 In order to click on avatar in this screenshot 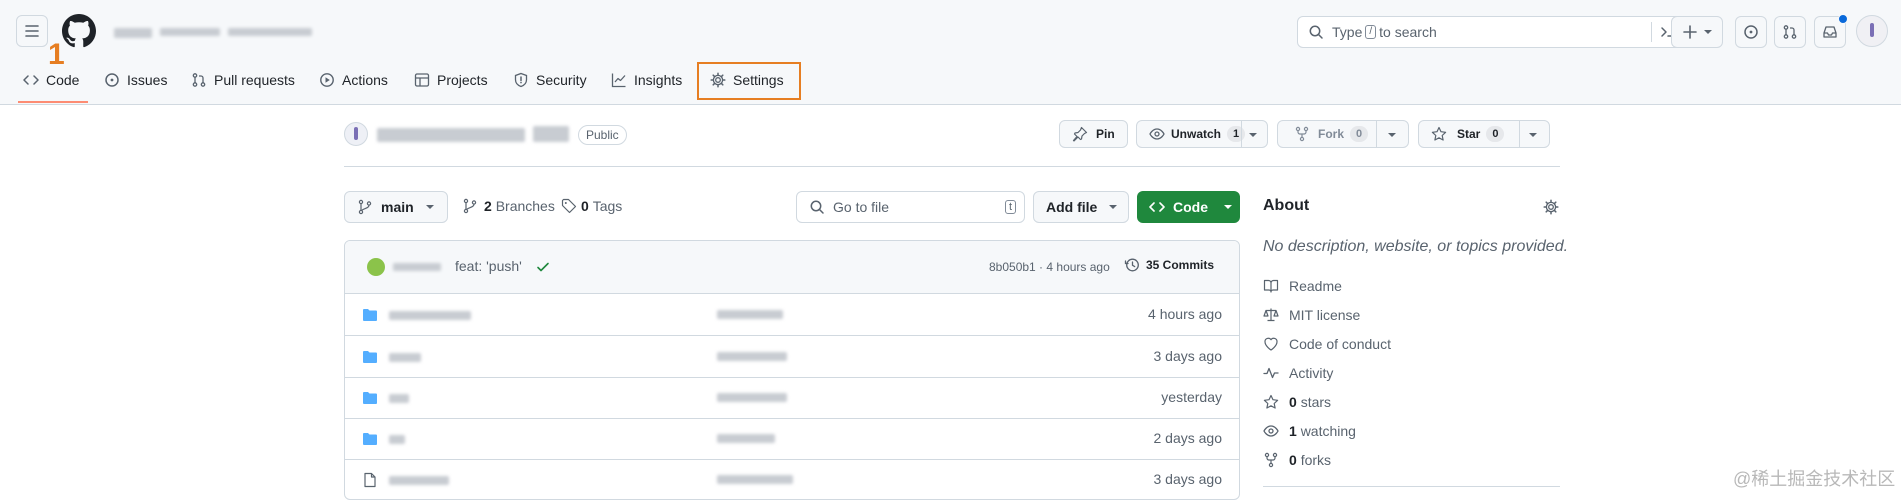, I will do `click(1872, 31)`.